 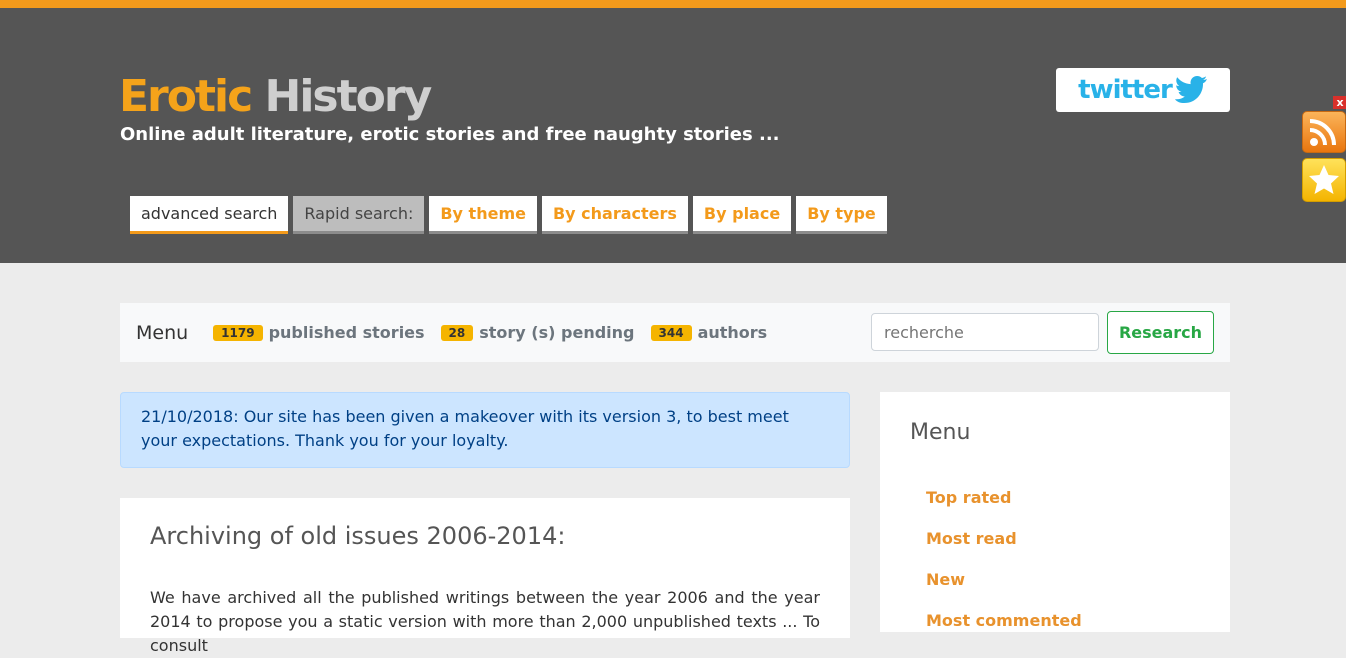 I want to click on article-title: Archiving of old issues 2006-2014:, so click(x=358, y=536).